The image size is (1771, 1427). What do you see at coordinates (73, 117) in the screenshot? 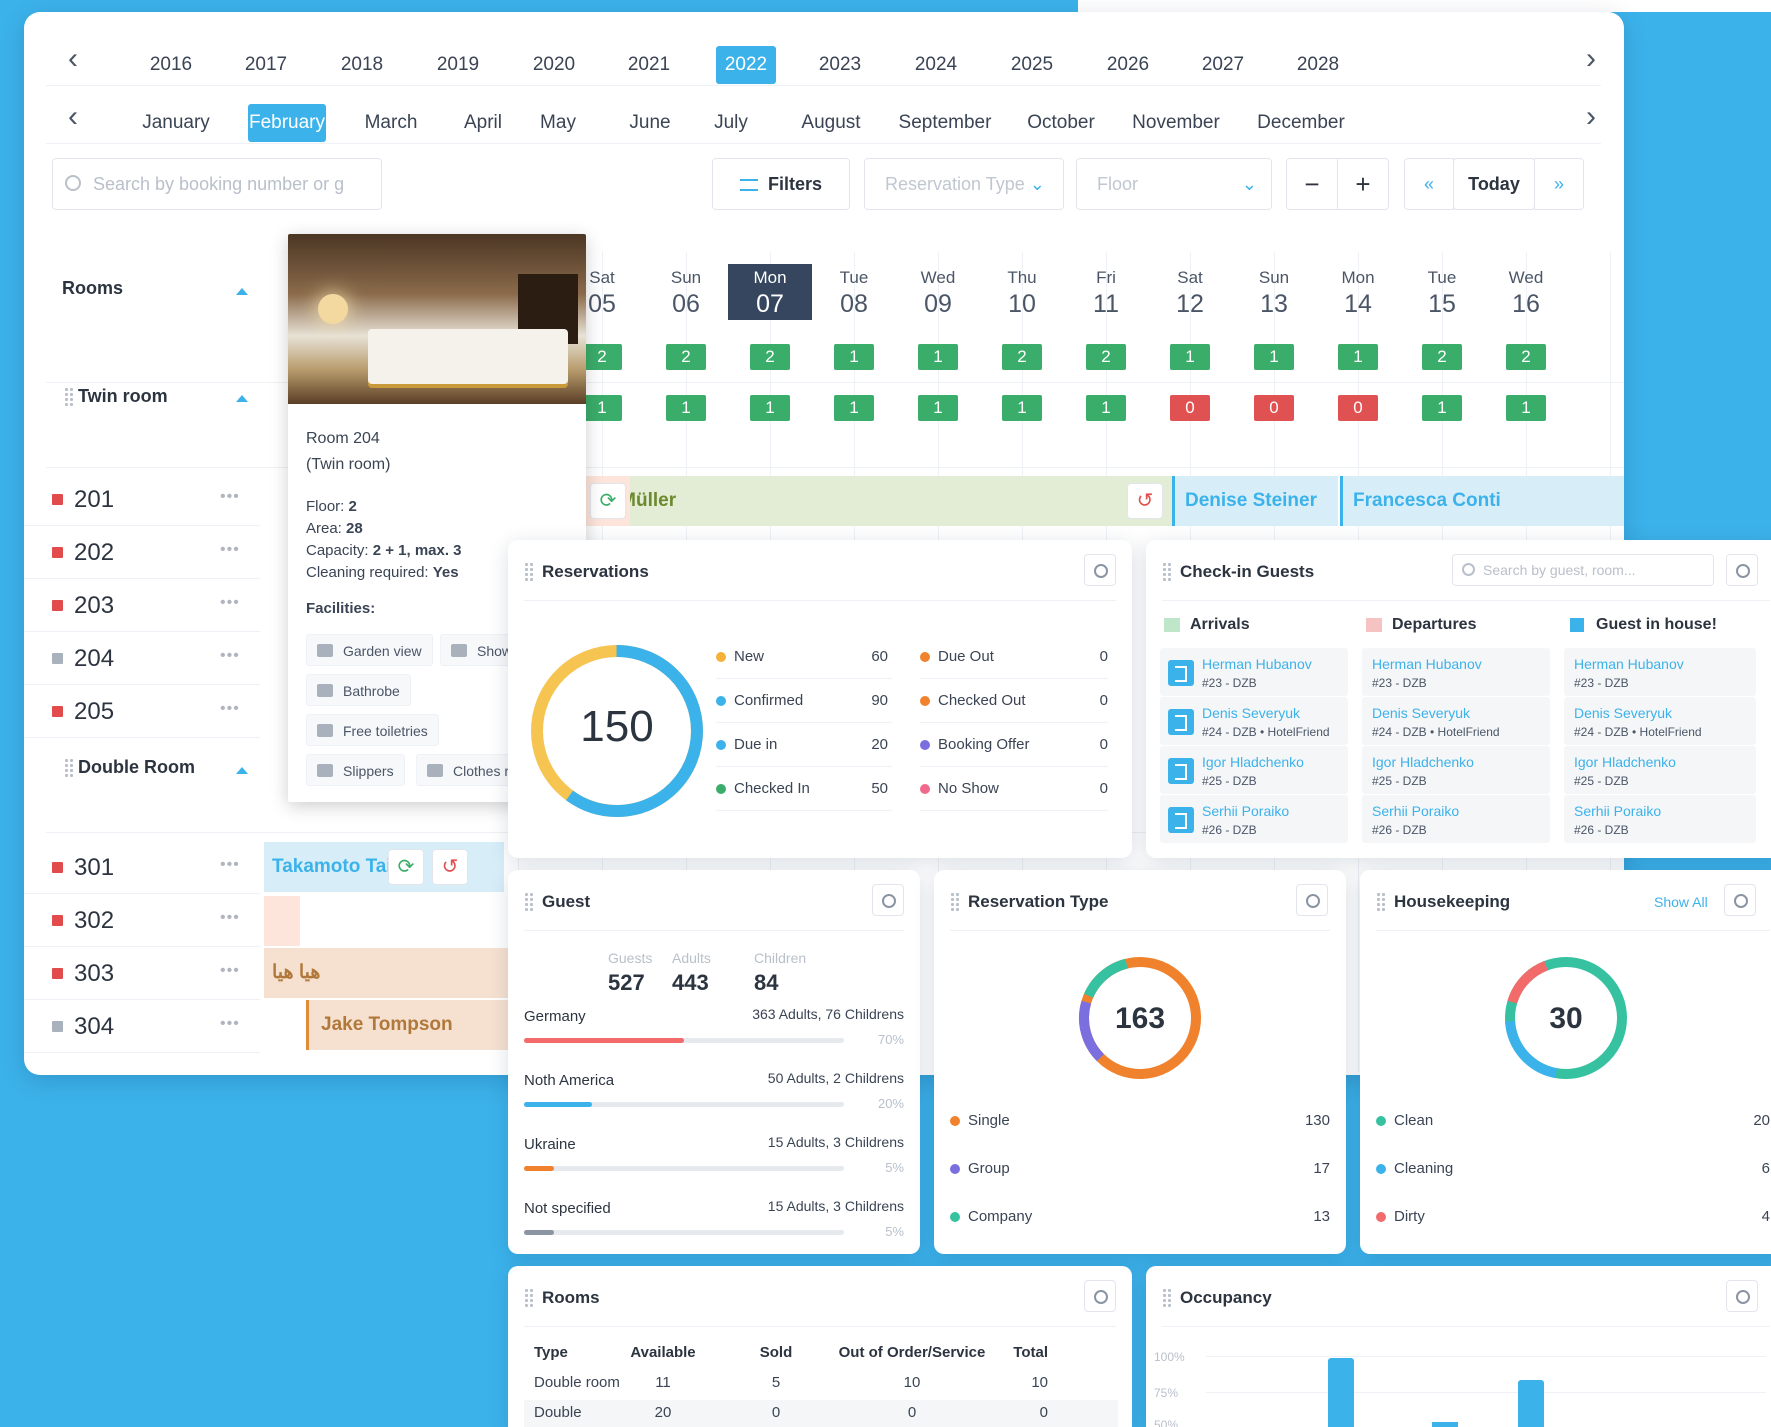
I see `prev-month-icon: ‹` at bounding box center [73, 117].